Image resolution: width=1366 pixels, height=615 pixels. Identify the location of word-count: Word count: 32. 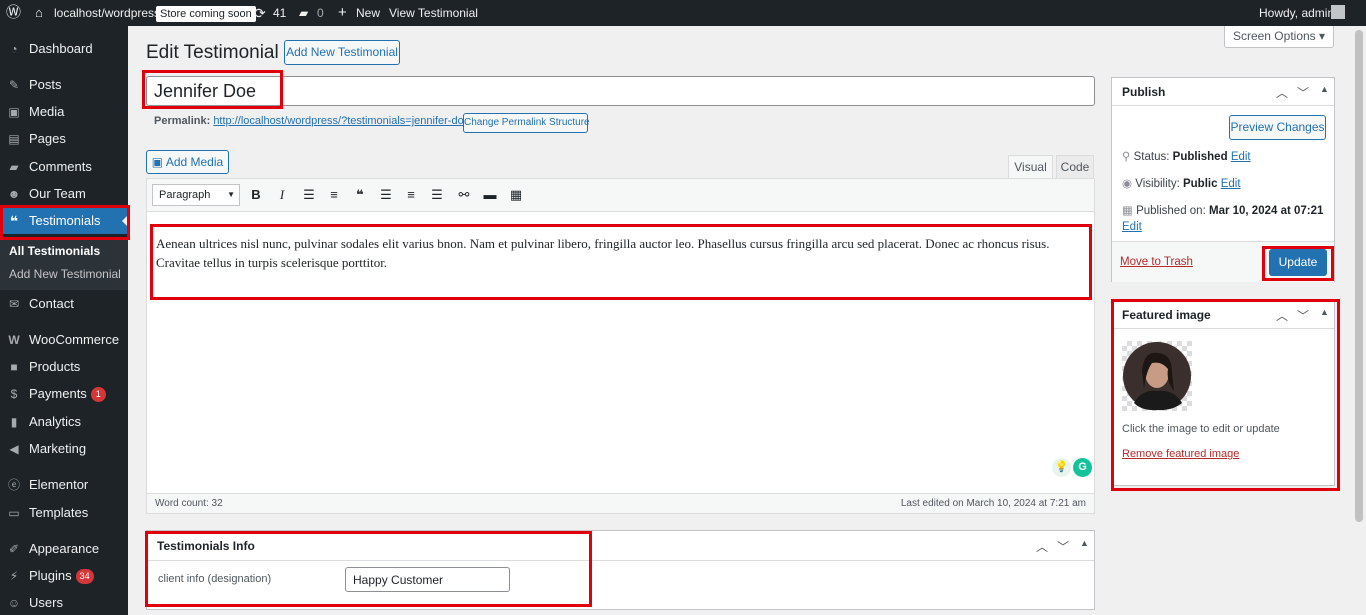
(189, 503).